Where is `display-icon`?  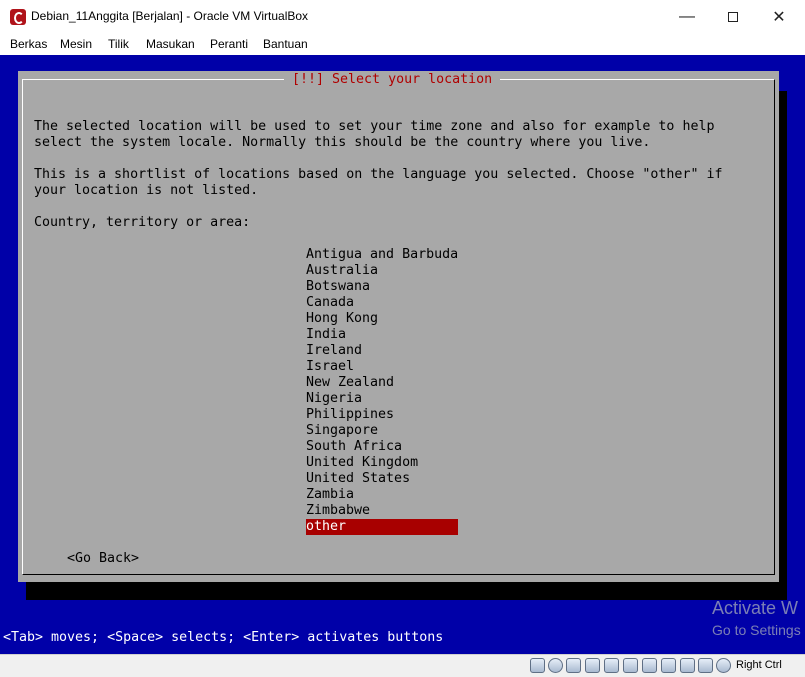 display-icon is located at coordinates (649, 665).